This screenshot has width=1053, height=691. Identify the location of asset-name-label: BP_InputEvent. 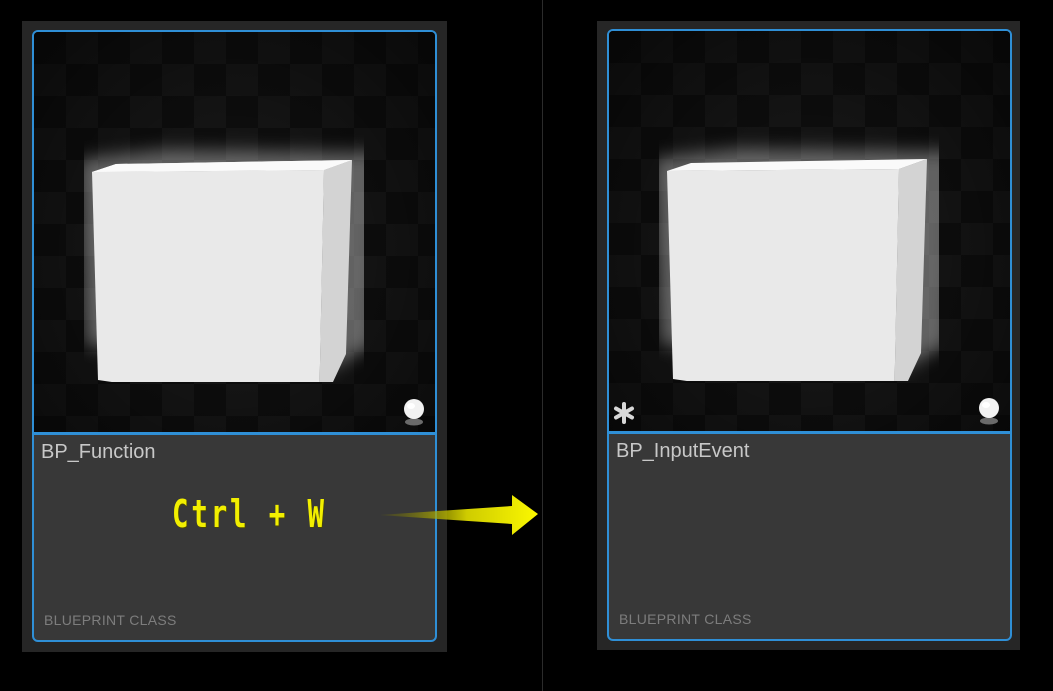
(683, 451).